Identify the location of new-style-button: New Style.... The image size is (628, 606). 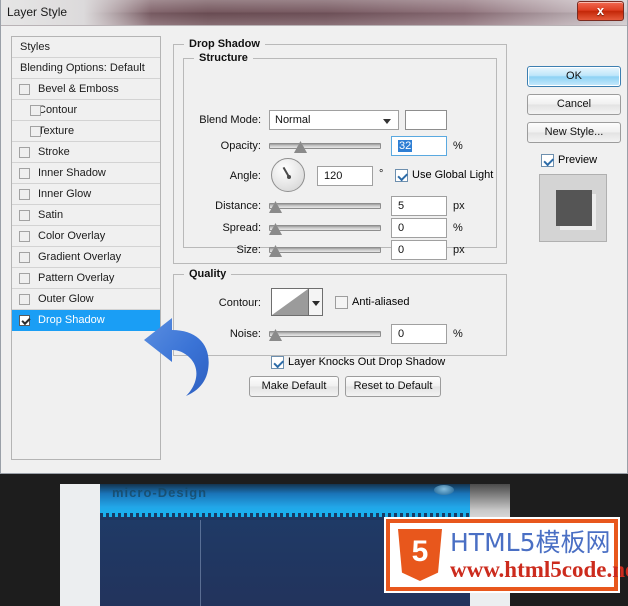
(574, 132).